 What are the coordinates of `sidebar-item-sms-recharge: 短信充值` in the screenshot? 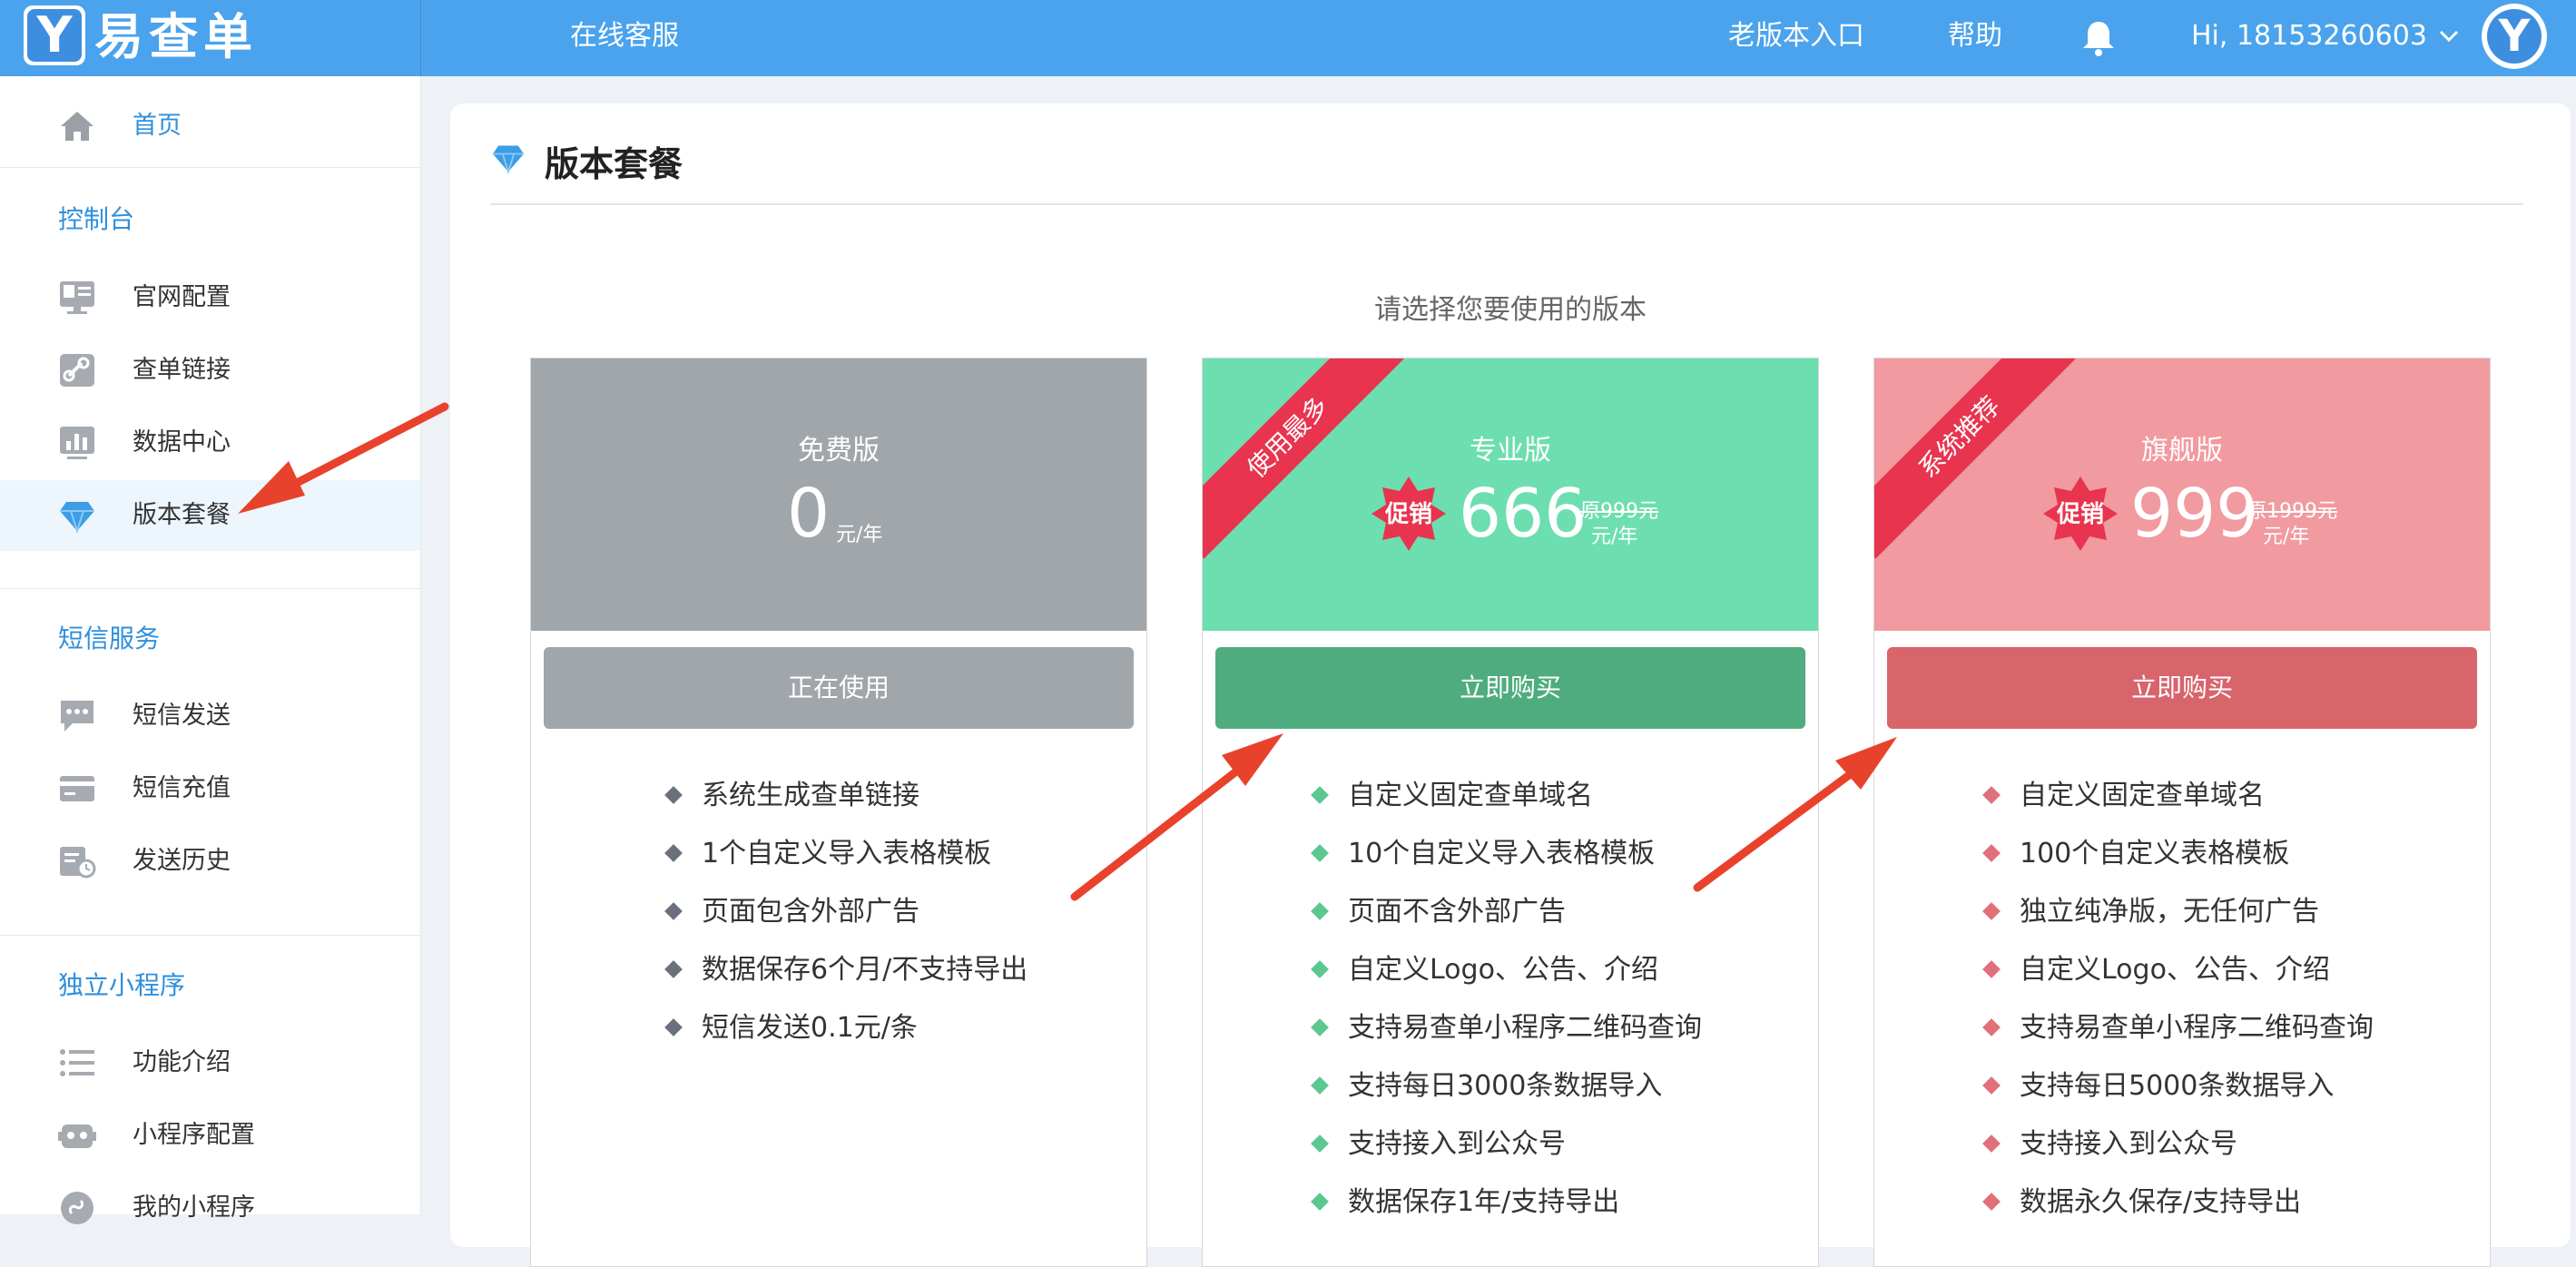 It's located at (210, 788).